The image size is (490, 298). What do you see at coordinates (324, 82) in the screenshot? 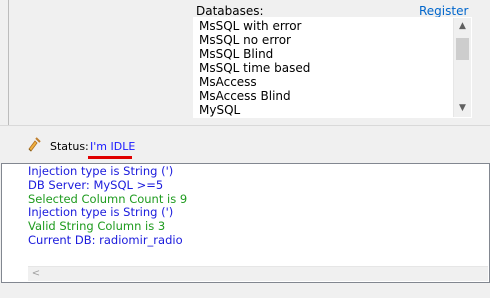
I see `database-item: MsAccess` at bounding box center [324, 82].